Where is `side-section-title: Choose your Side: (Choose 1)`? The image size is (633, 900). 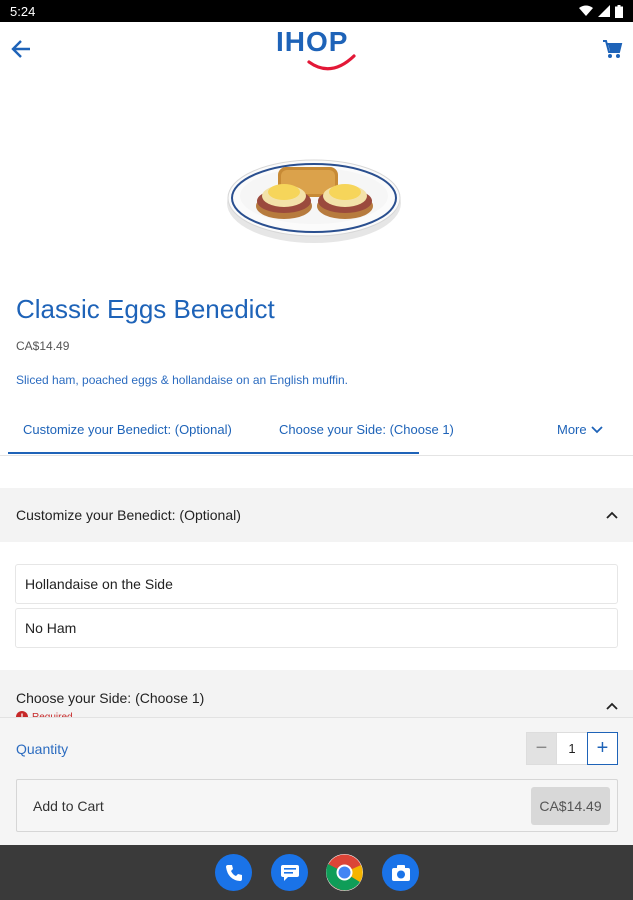 side-section-title: Choose your Side: (Choose 1) is located at coordinates (110, 698).